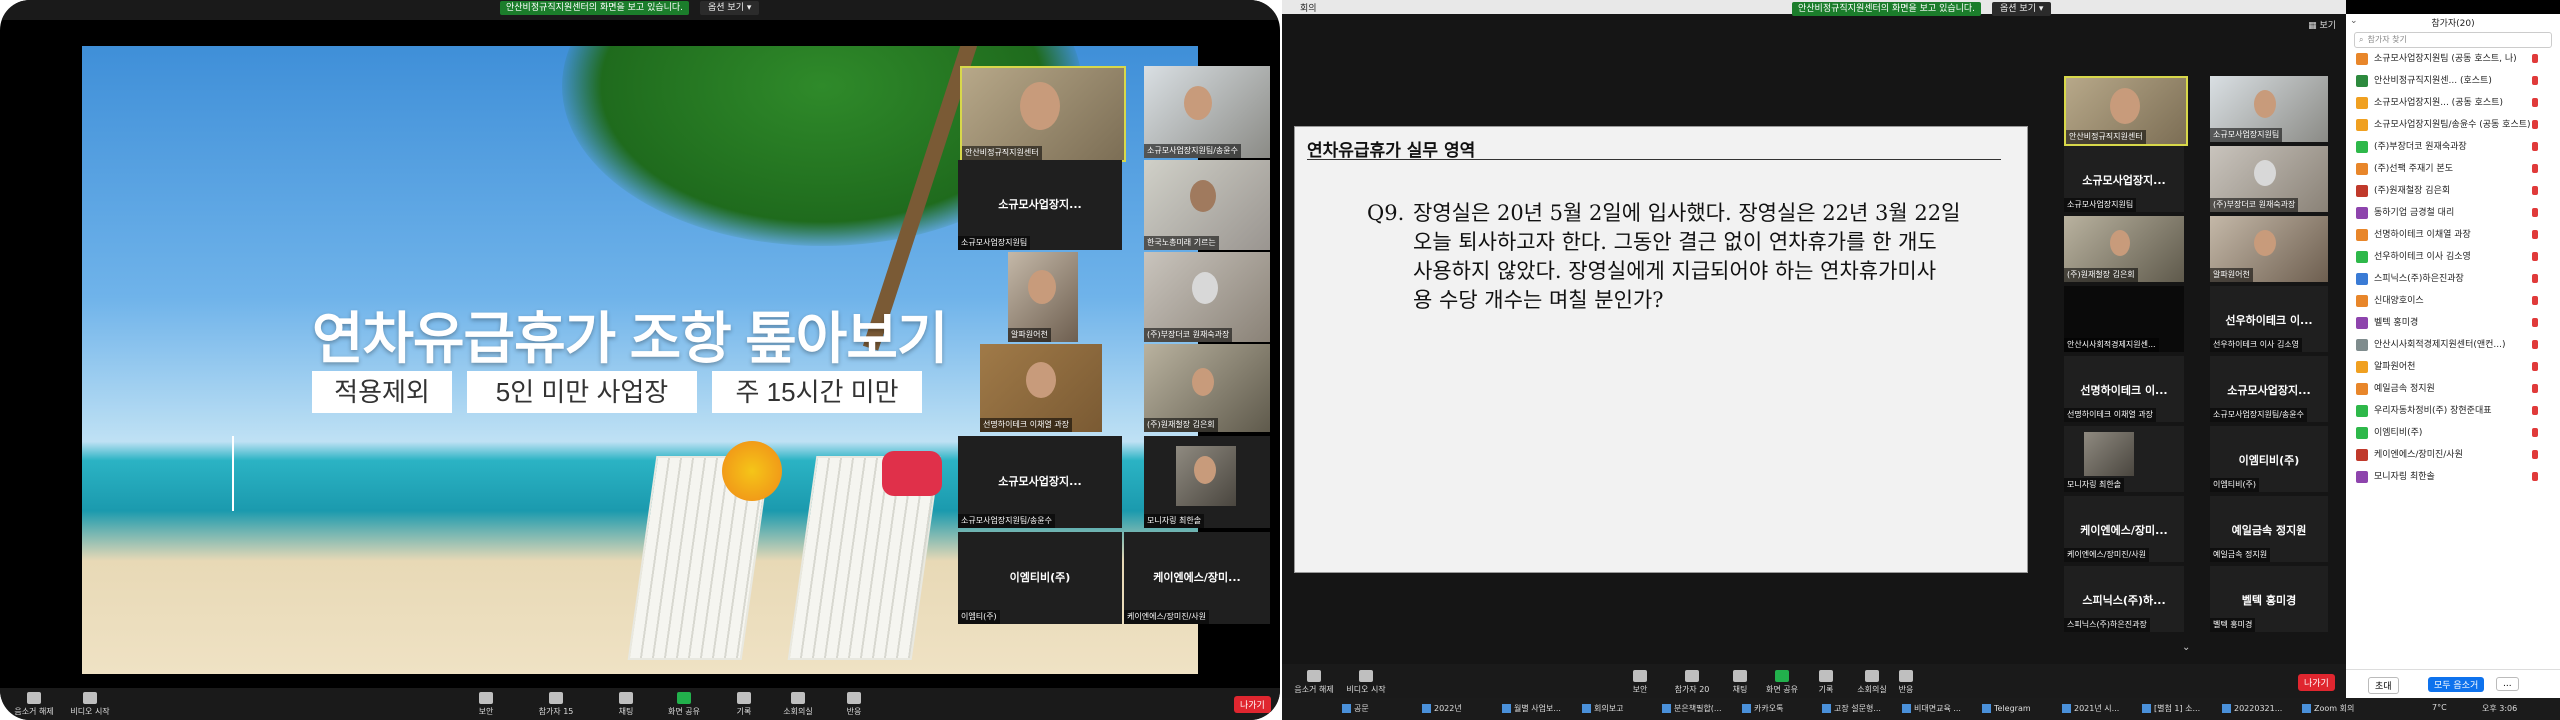 The width and height of the screenshot is (2560, 720). What do you see at coordinates (1675, 271) in the screenshot?
I see `question-line: 사용하지 않았다. 장영실에게 지급되어야 하는 연차휴가미사` at bounding box center [1675, 271].